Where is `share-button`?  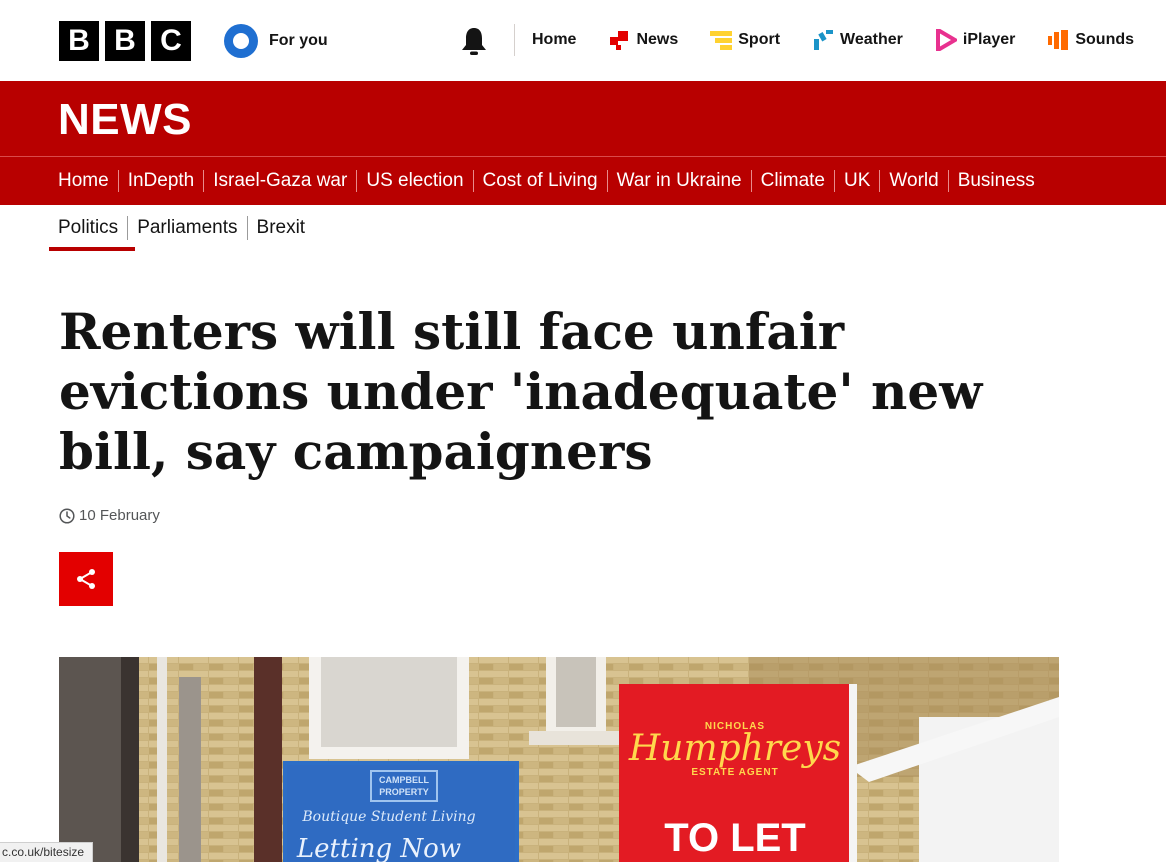
share-button is located at coordinates (86, 579).